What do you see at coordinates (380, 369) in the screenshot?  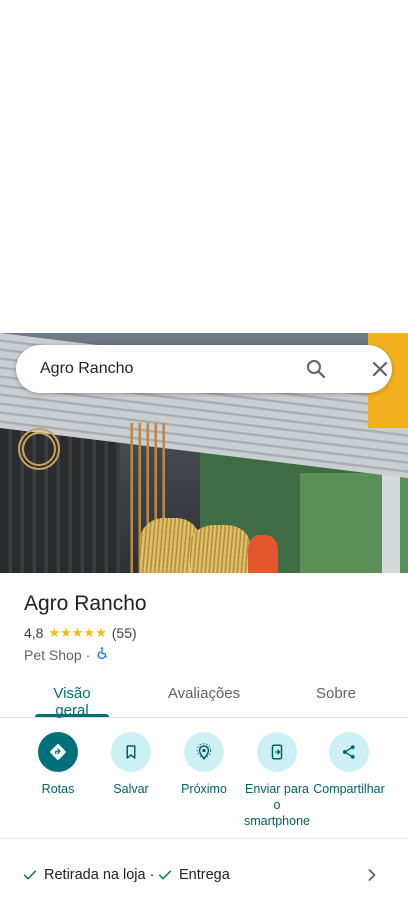 I see `close-icon` at bounding box center [380, 369].